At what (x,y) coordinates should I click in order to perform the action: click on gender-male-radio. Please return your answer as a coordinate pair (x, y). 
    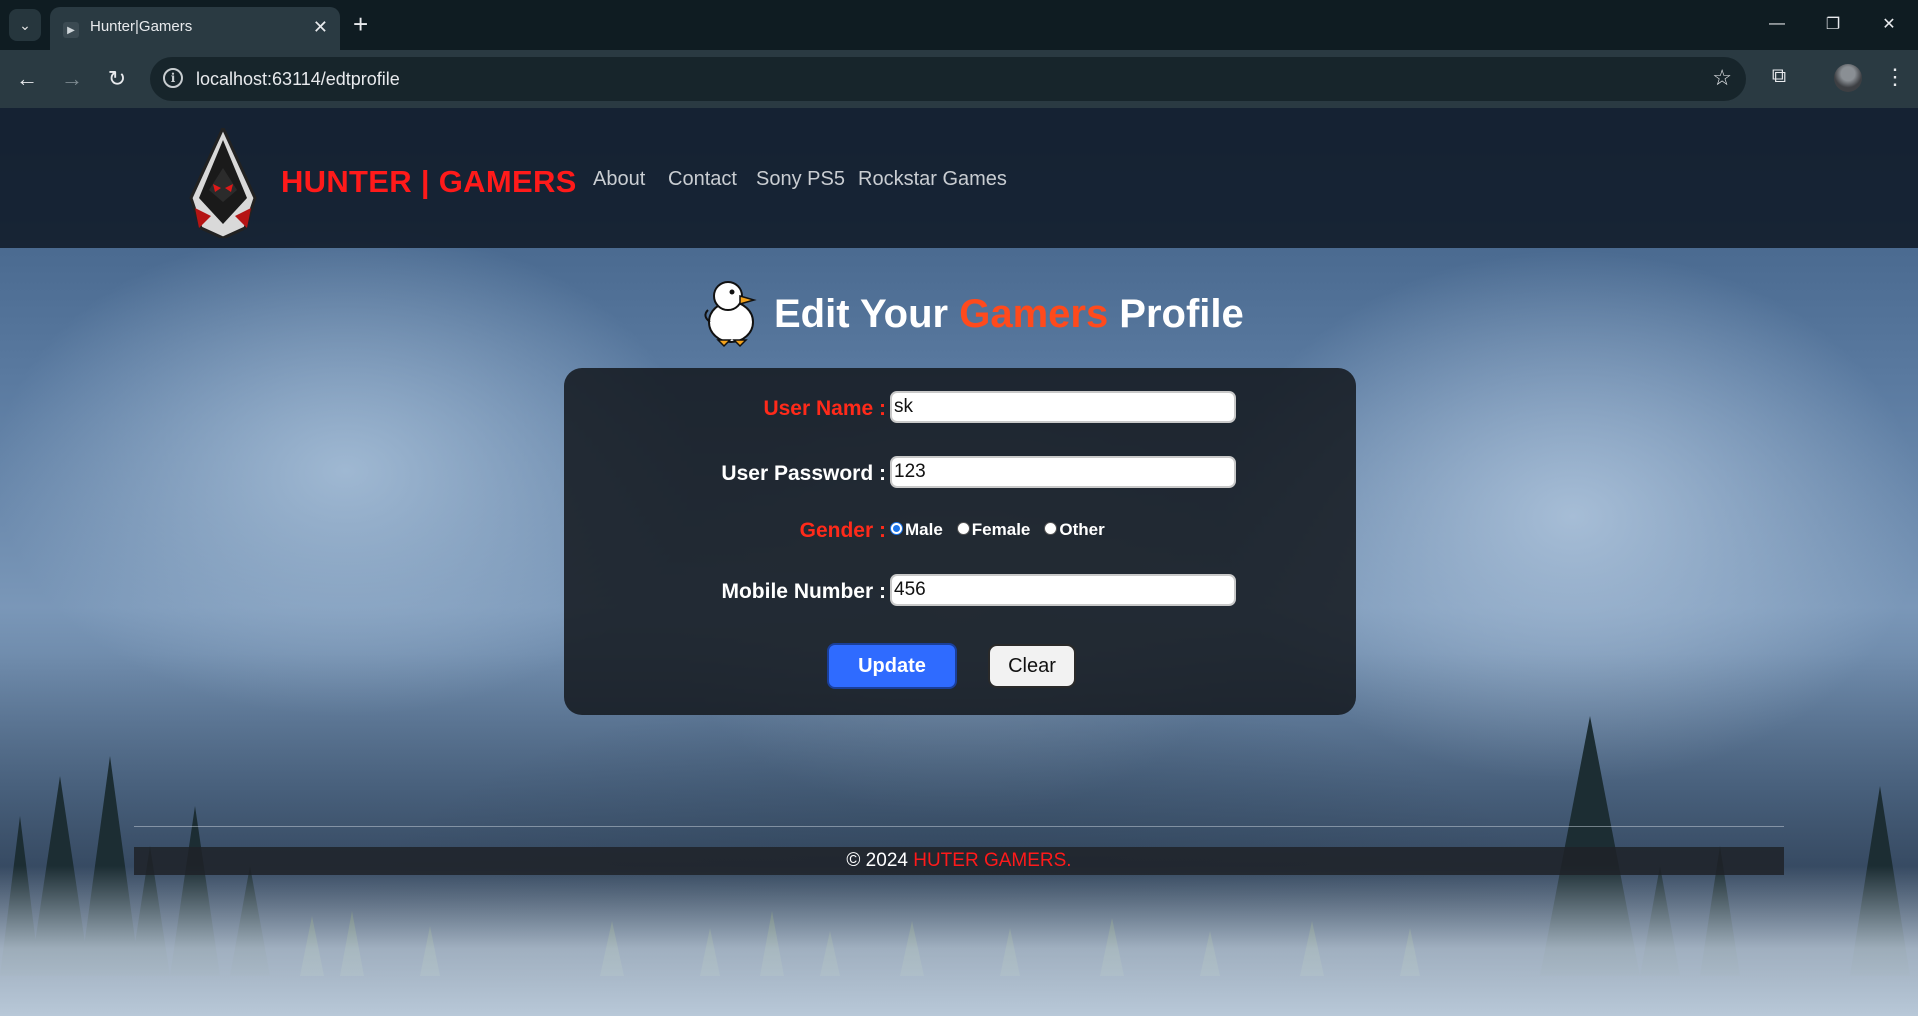
    Looking at the image, I should click on (896, 528).